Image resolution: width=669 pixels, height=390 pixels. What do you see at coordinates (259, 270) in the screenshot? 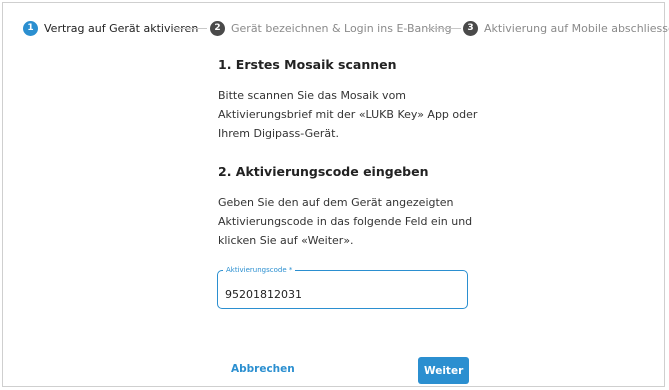
I see `activation-code-label: Aktivierungscode *` at bounding box center [259, 270].